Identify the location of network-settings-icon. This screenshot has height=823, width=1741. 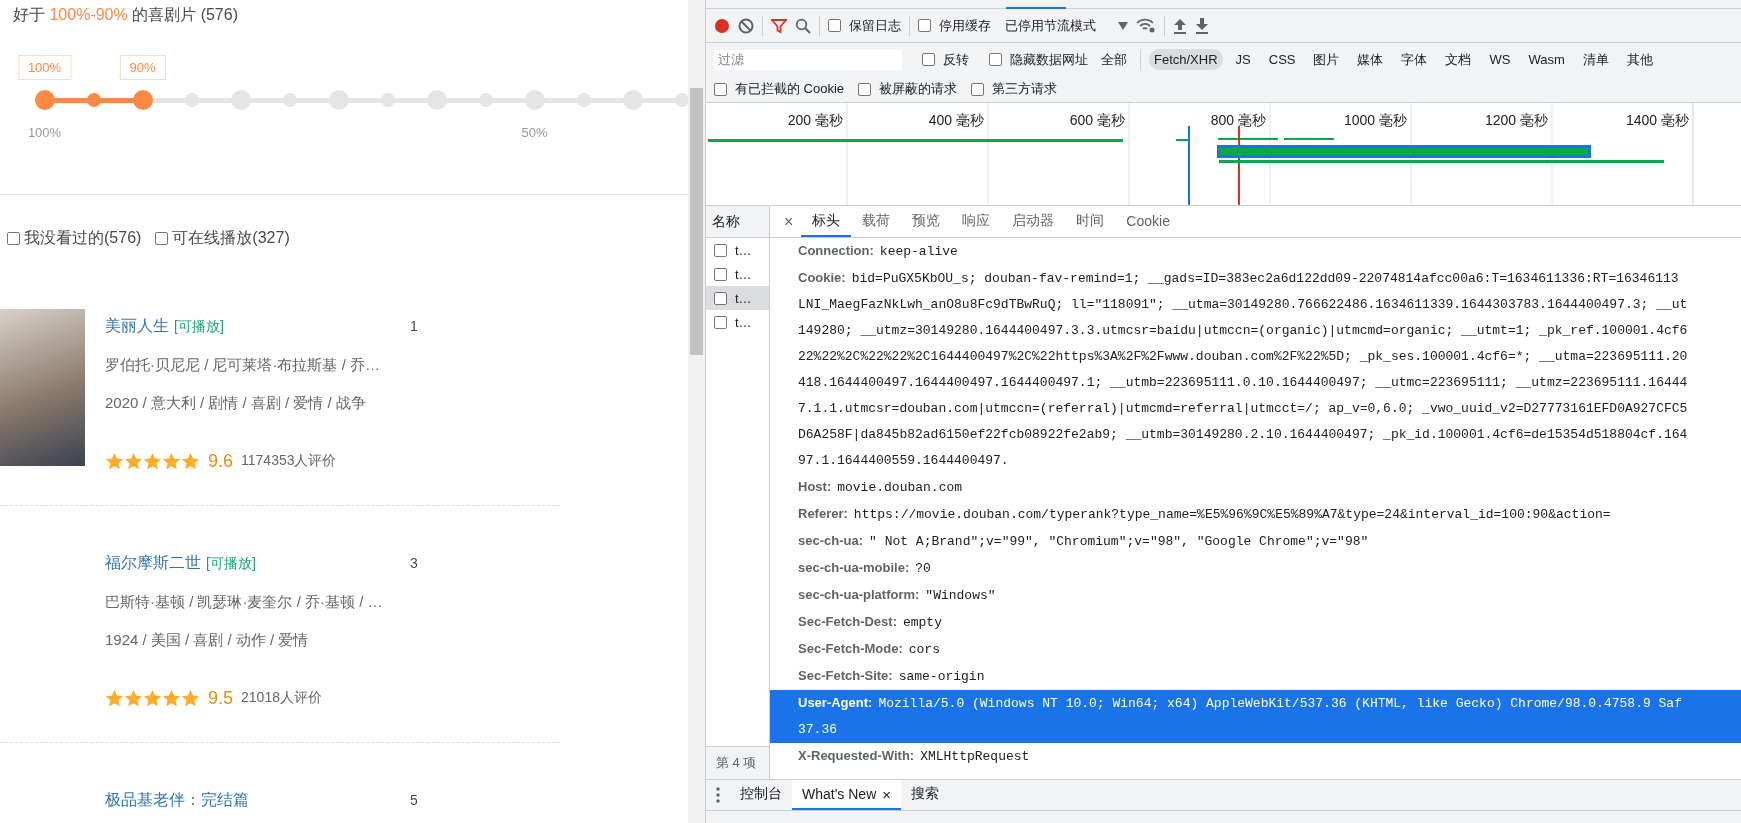
(1146, 25).